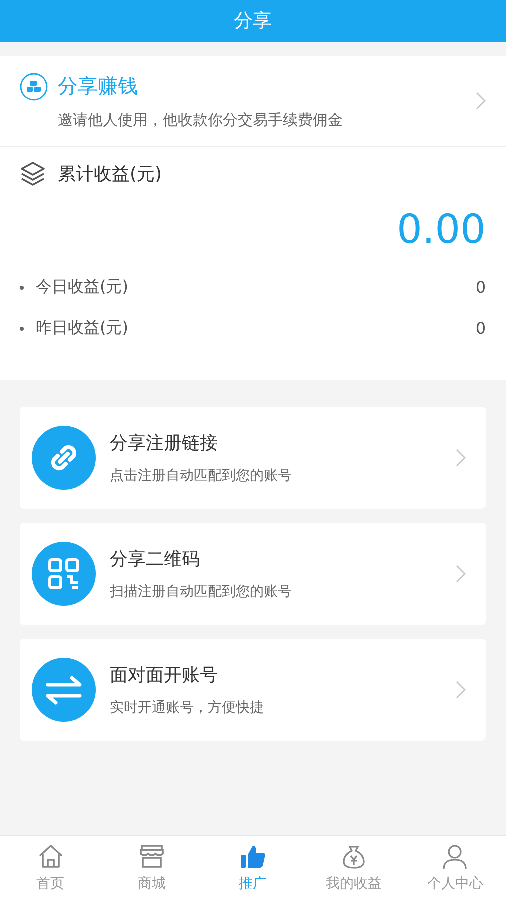  I want to click on tab-item: 推广, so click(253, 868).